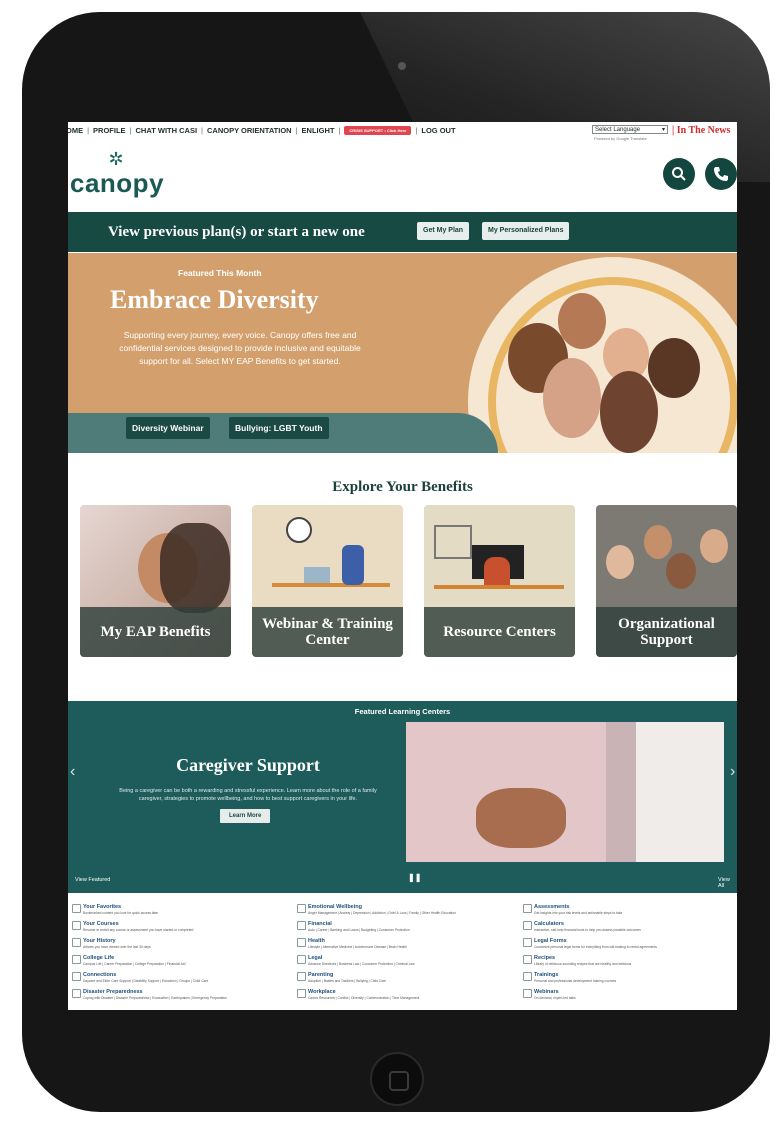  Describe the element at coordinates (630, 130) in the screenshot. I see `language-select: Select Language` at that location.